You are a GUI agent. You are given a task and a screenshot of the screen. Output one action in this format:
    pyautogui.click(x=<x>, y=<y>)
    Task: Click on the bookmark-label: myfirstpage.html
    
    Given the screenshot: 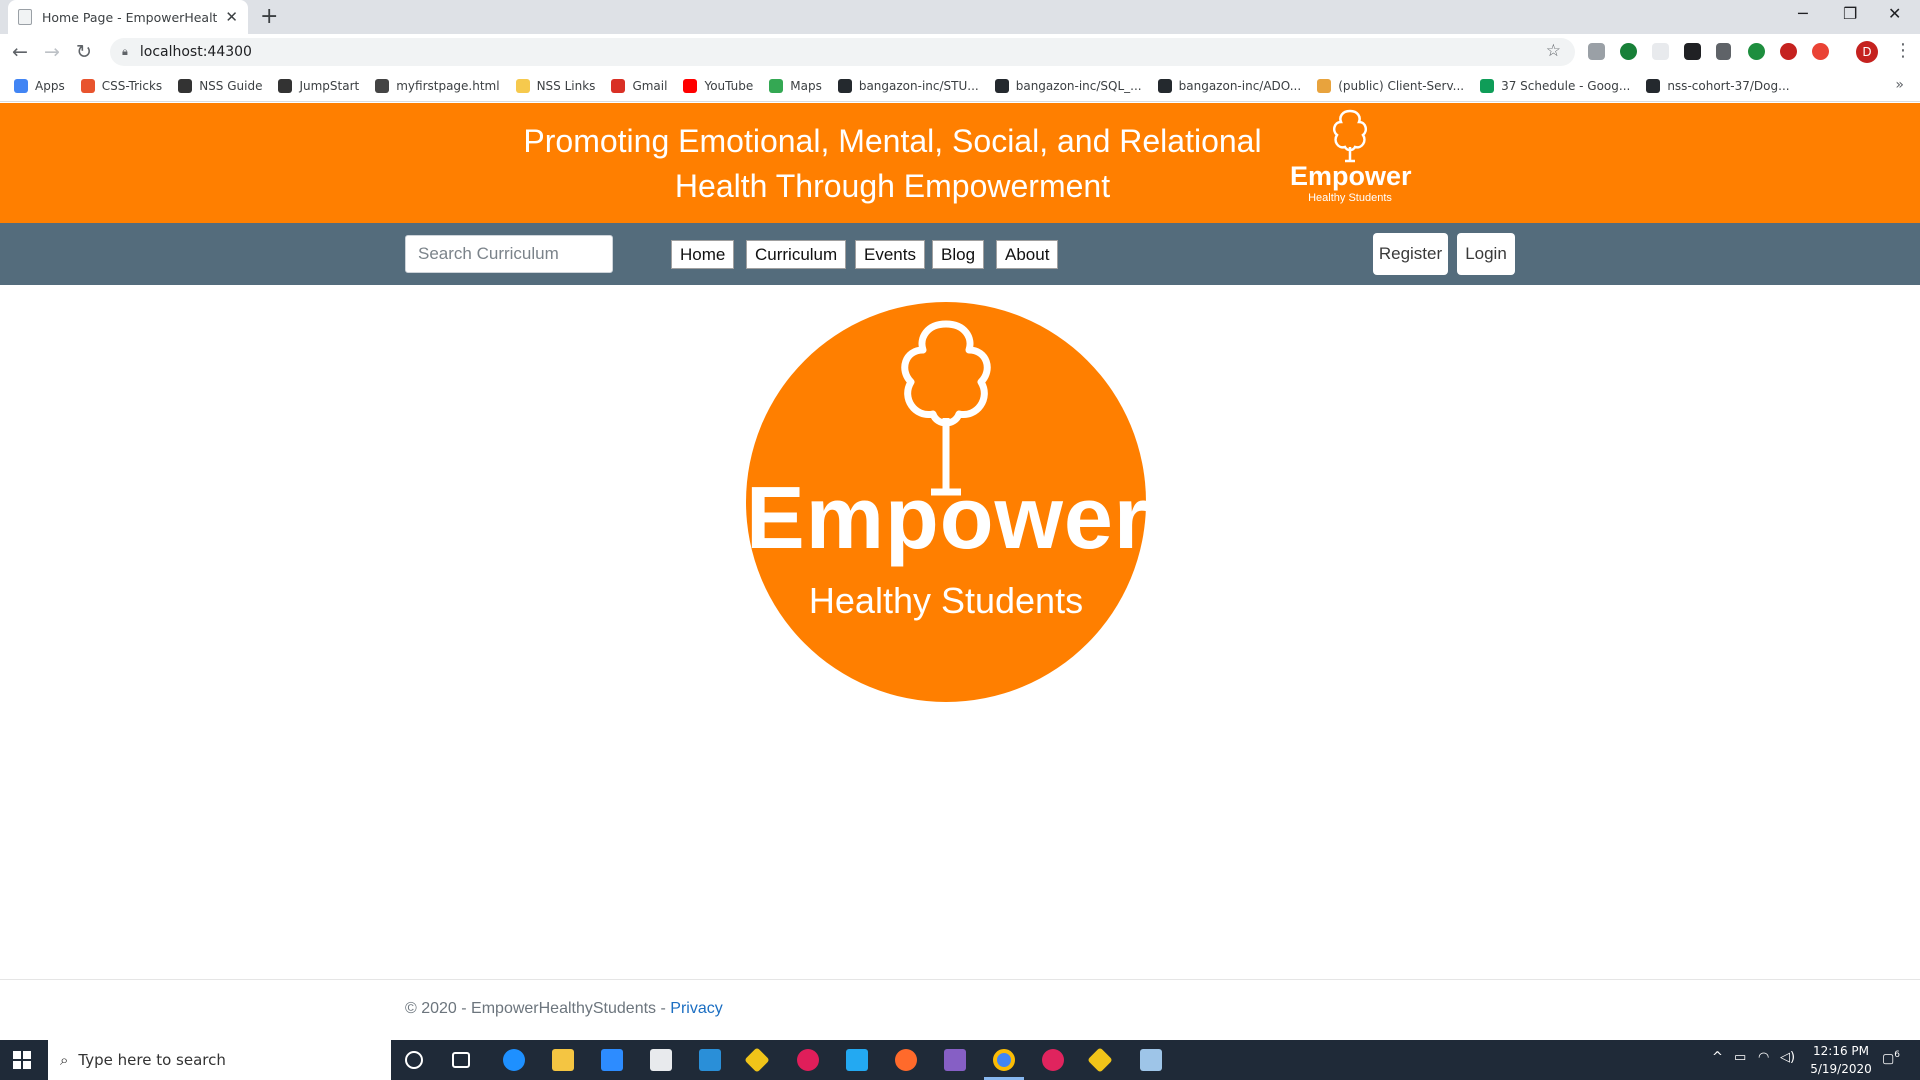 What is the action you would take?
    pyautogui.click(x=448, y=85)
    